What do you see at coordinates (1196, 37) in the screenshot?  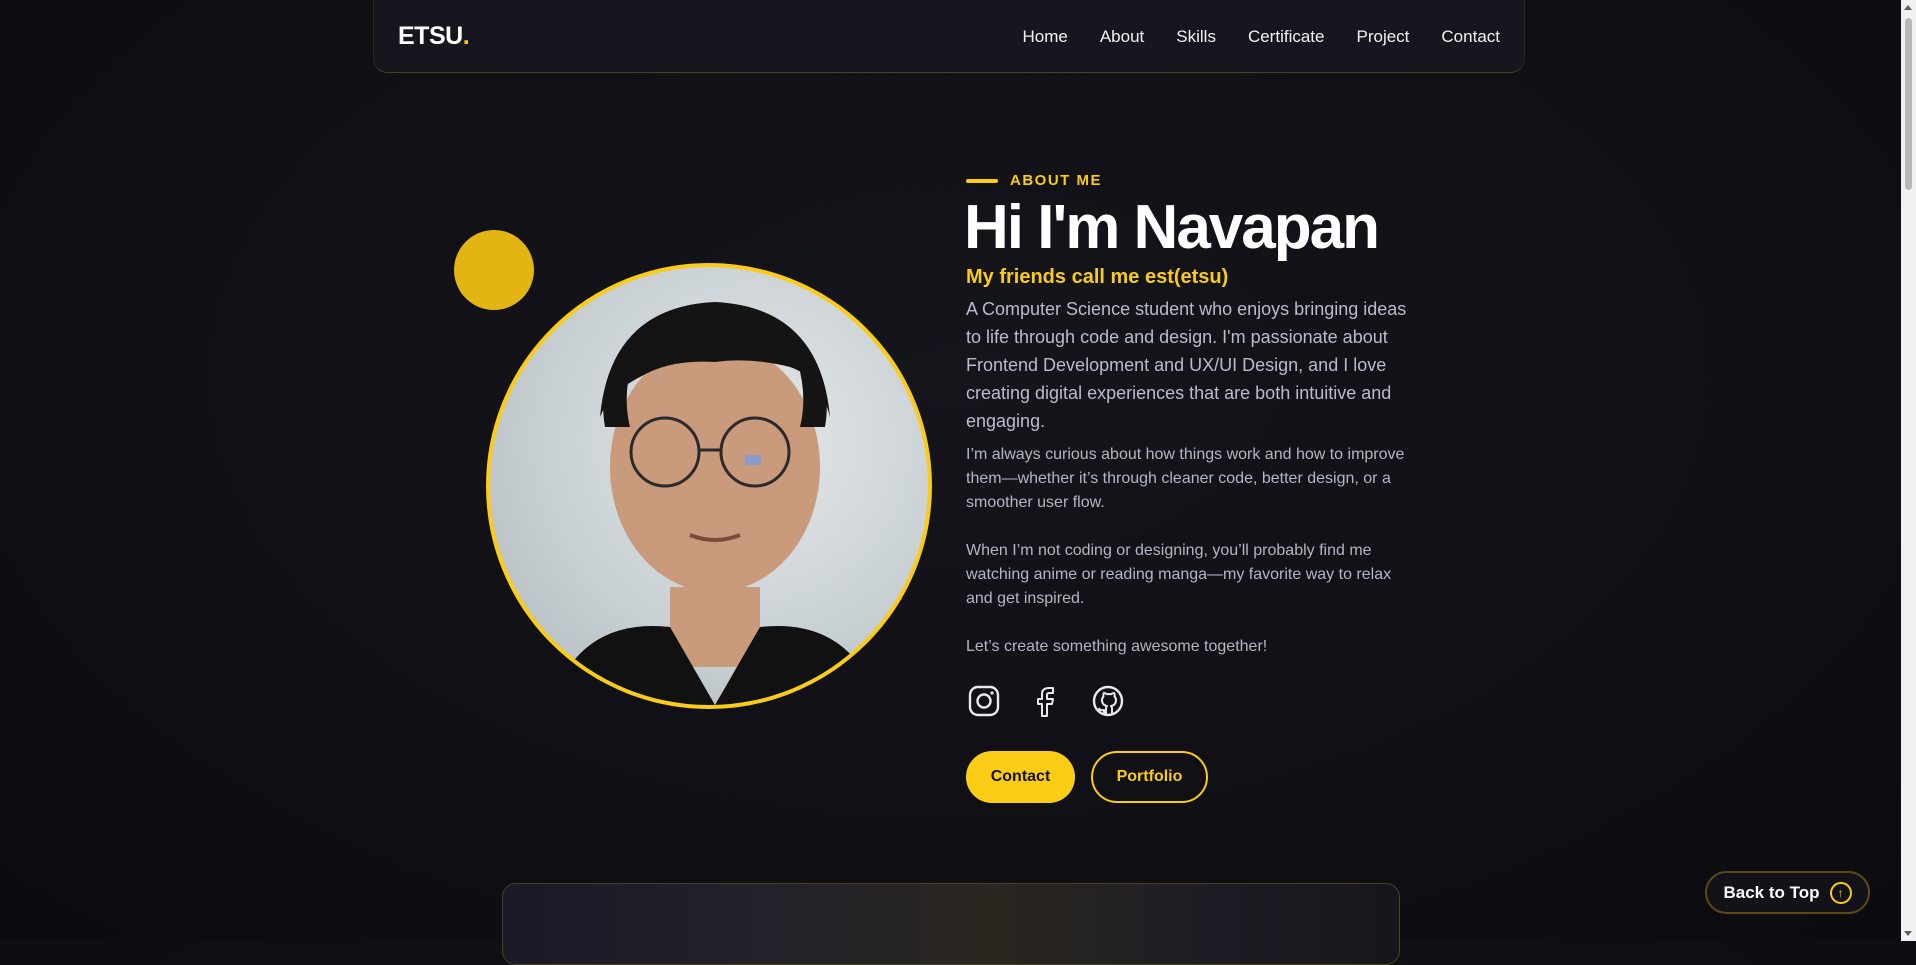 I see `nav-link-skills: Skills` at bounding box center [1196, 37].